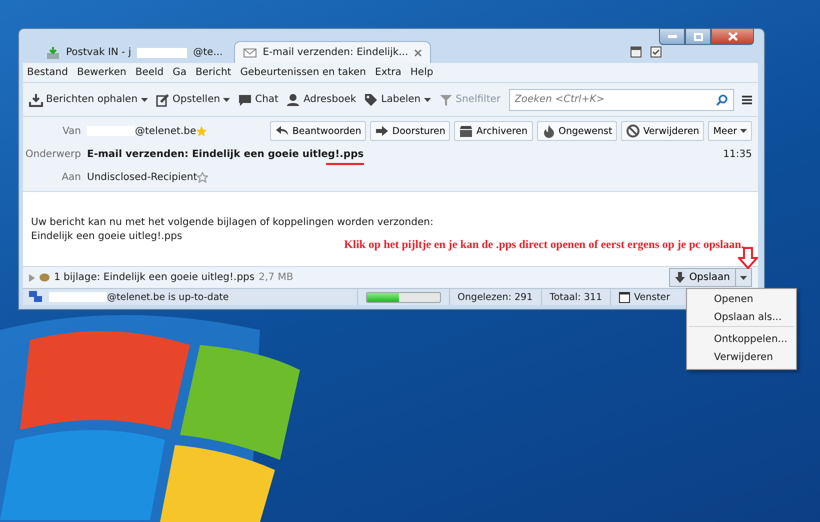 The height and width of the screenshot is (522, 820). What do you see at coordinates (32, 278) in the screenshot?
I see `expand-icon` at bounding box center [32, 278].